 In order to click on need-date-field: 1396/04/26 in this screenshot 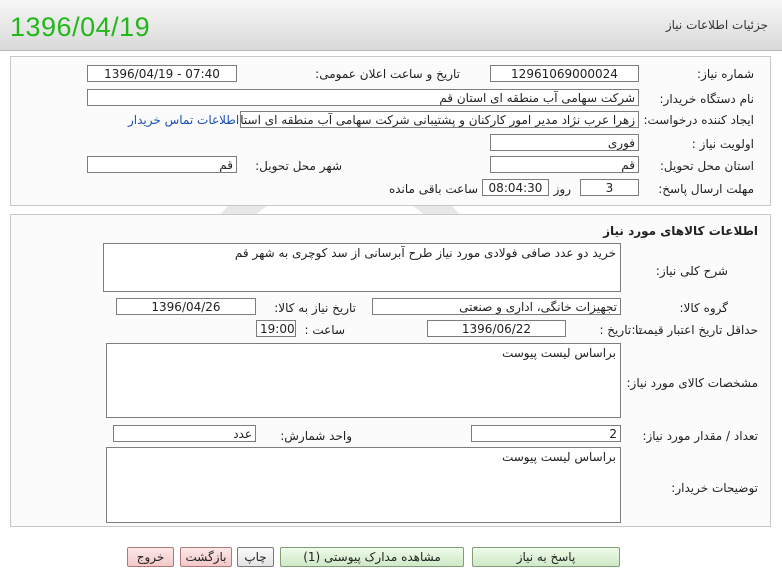, I will do `click(186, 306)`.